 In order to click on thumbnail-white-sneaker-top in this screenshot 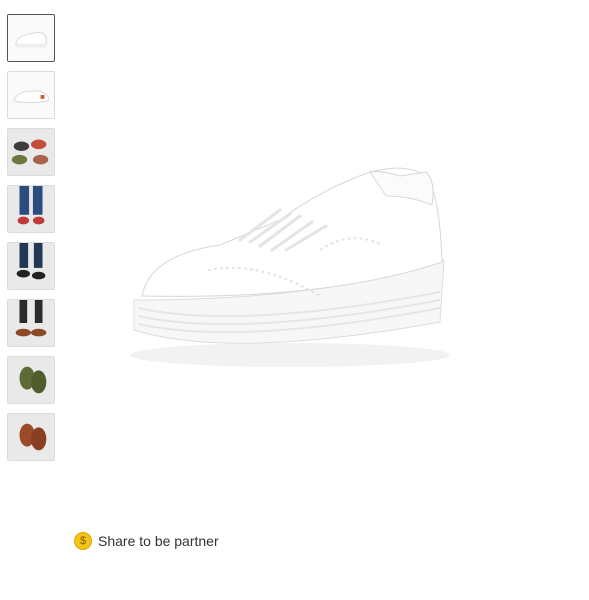, I will do `click(31, 95)`.